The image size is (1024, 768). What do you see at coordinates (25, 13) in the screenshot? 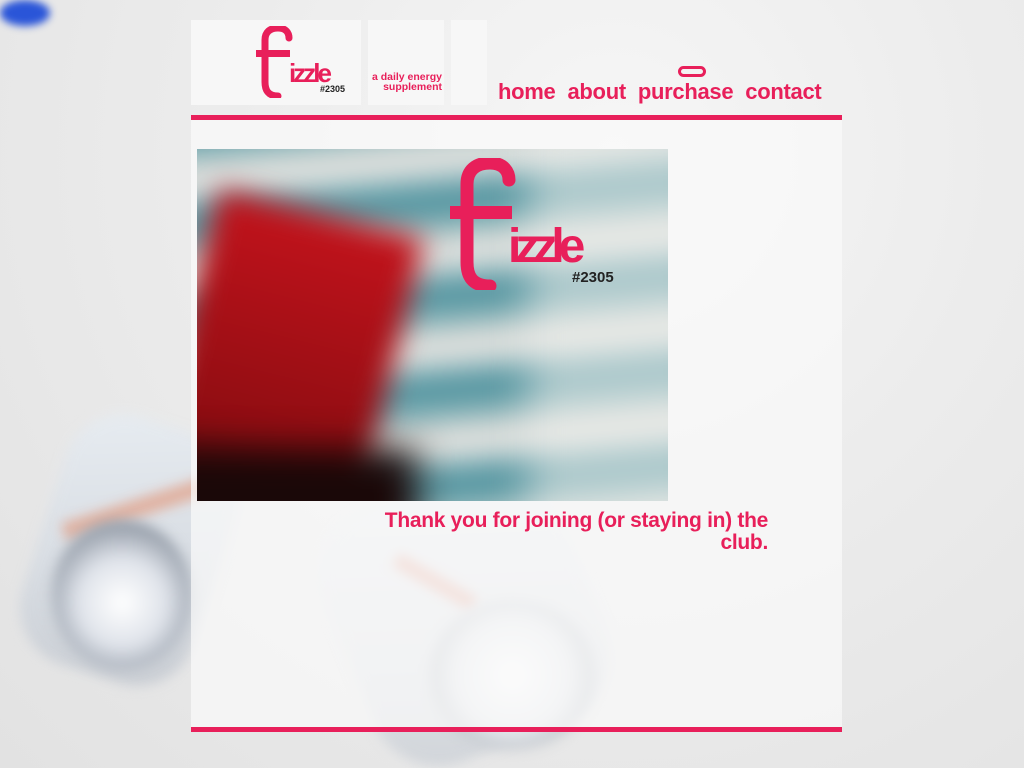
I see `background-can-left-reflection` at bounding box center [25, 13].